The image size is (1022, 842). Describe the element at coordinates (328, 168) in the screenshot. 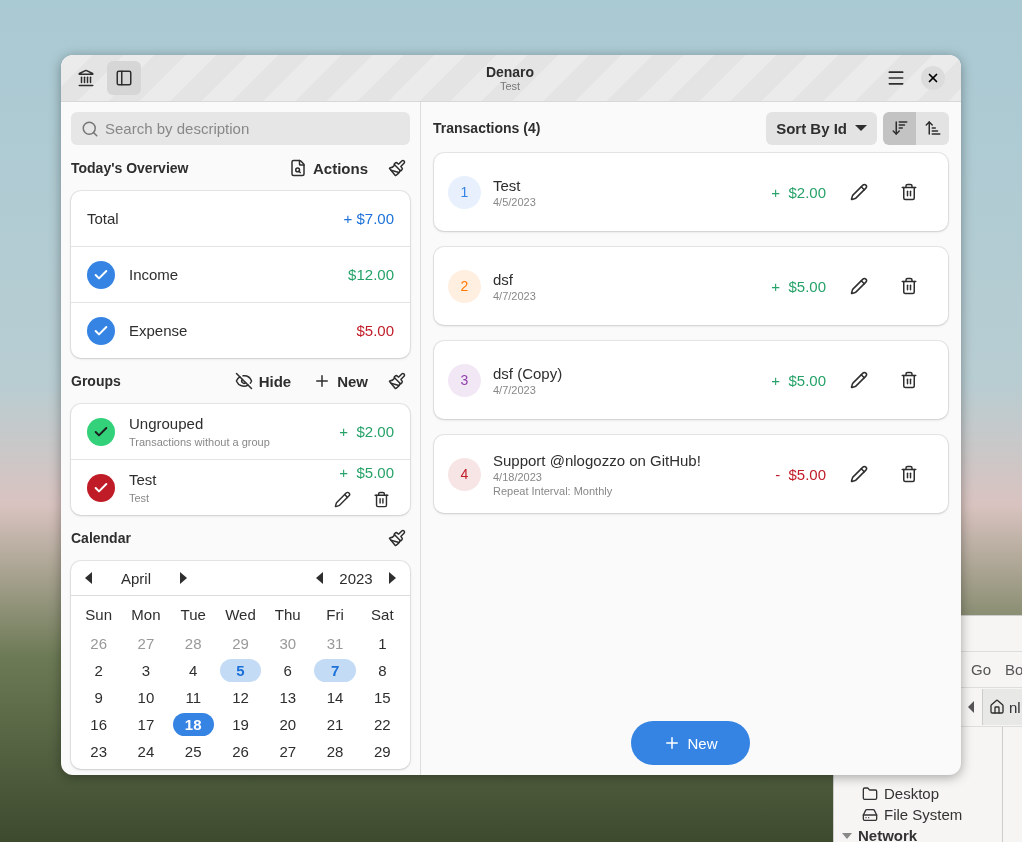

I see `actions-button: Actions` at that location.